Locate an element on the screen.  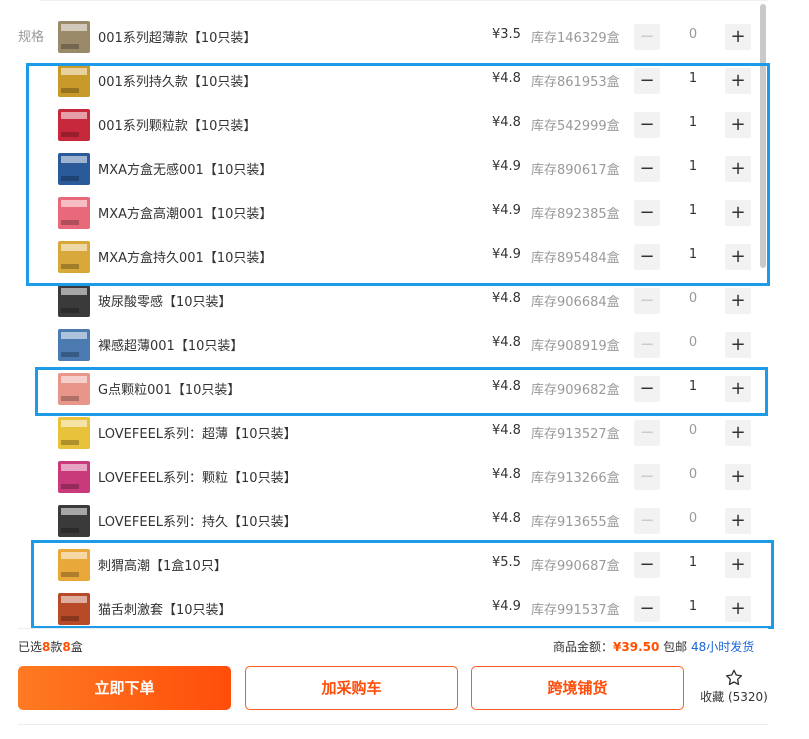
amount-label: 商品金额： is located at coordinates (583, 647).